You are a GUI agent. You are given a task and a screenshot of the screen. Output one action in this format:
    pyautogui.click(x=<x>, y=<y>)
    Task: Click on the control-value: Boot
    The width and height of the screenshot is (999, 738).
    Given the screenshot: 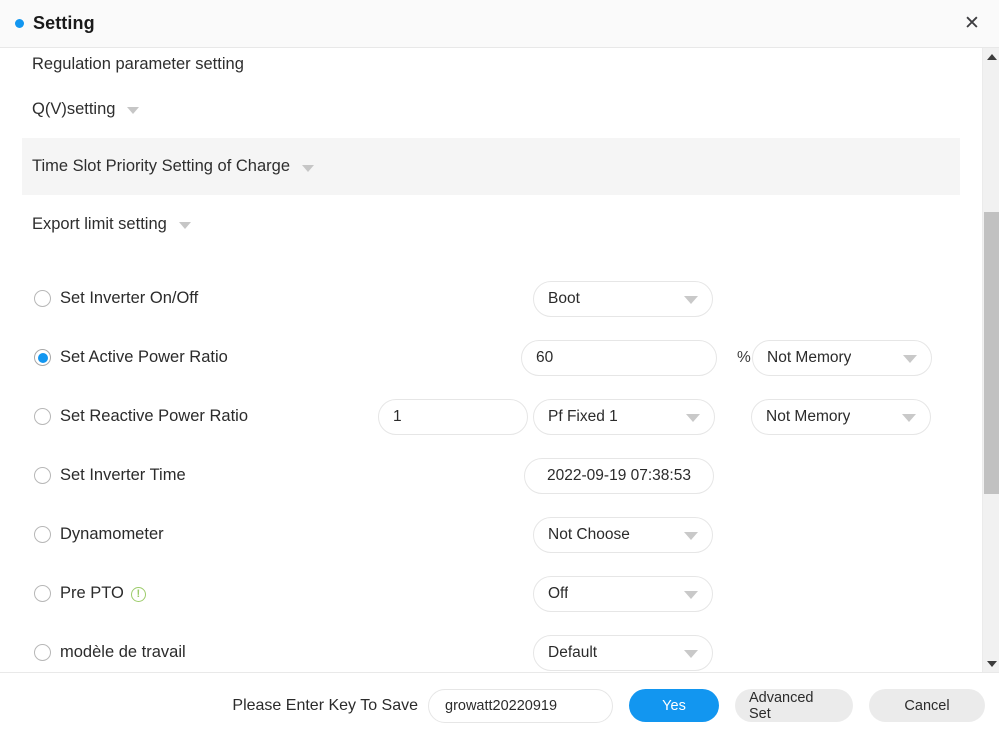 What is the action you would take?
    pyautogui.click(x=564, y=298)
    